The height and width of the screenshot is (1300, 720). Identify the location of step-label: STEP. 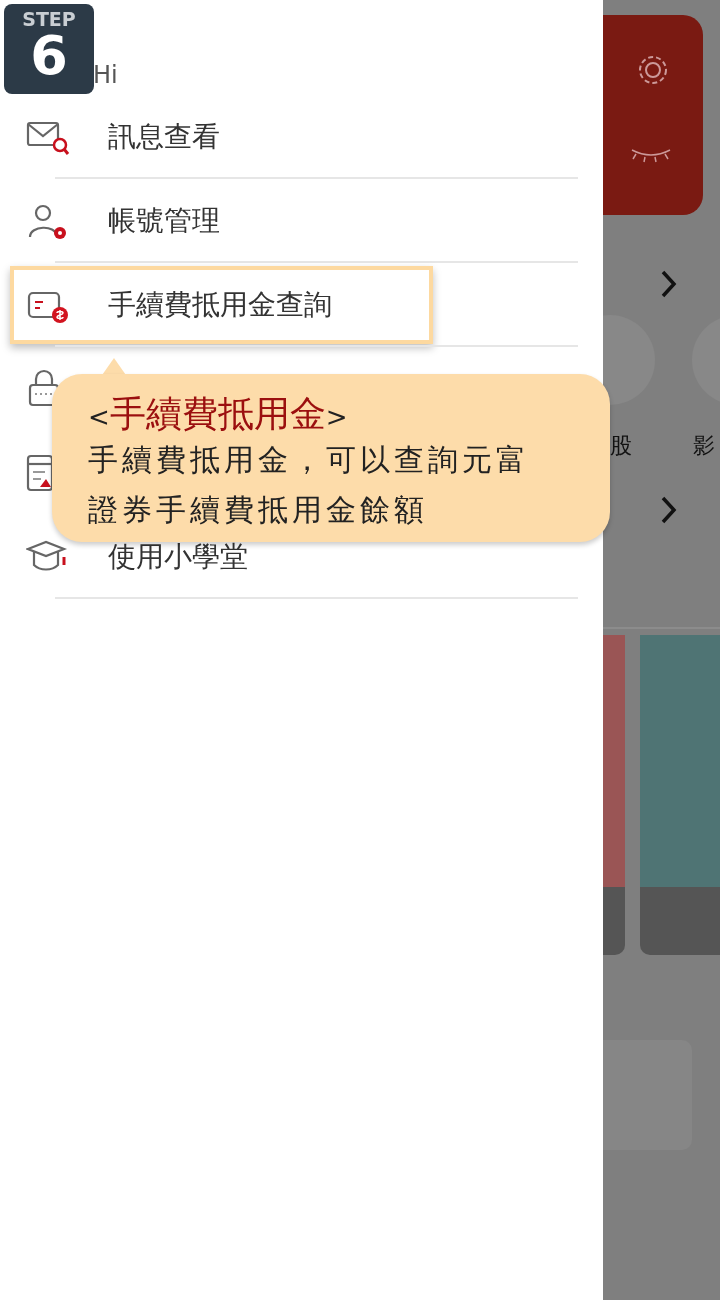
(49, 18).